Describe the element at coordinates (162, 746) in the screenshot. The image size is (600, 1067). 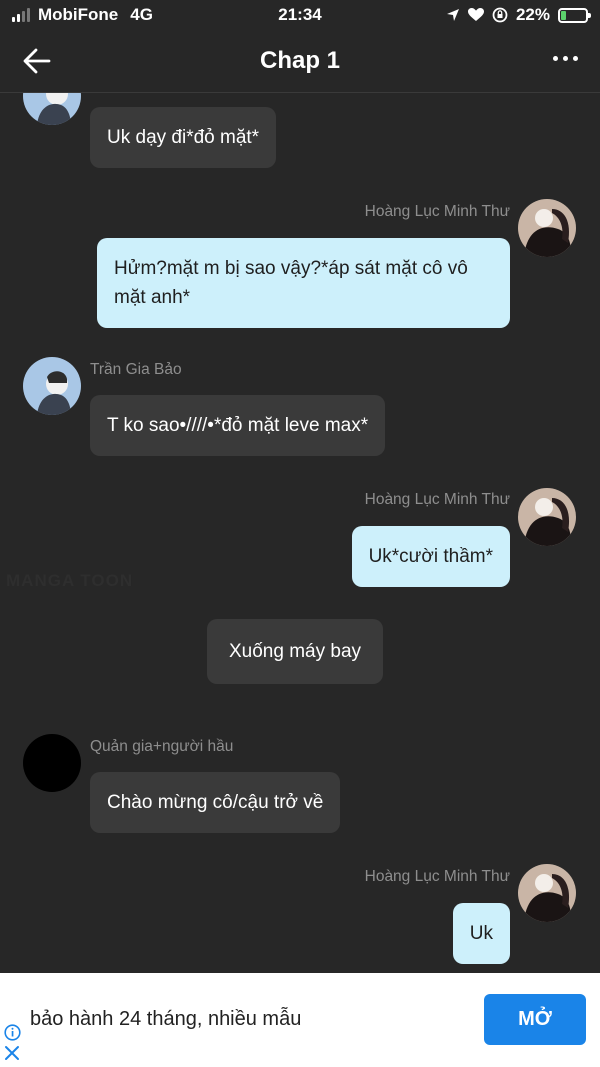
I see `sender-name-5: Quản gia+người hầu` at that location.